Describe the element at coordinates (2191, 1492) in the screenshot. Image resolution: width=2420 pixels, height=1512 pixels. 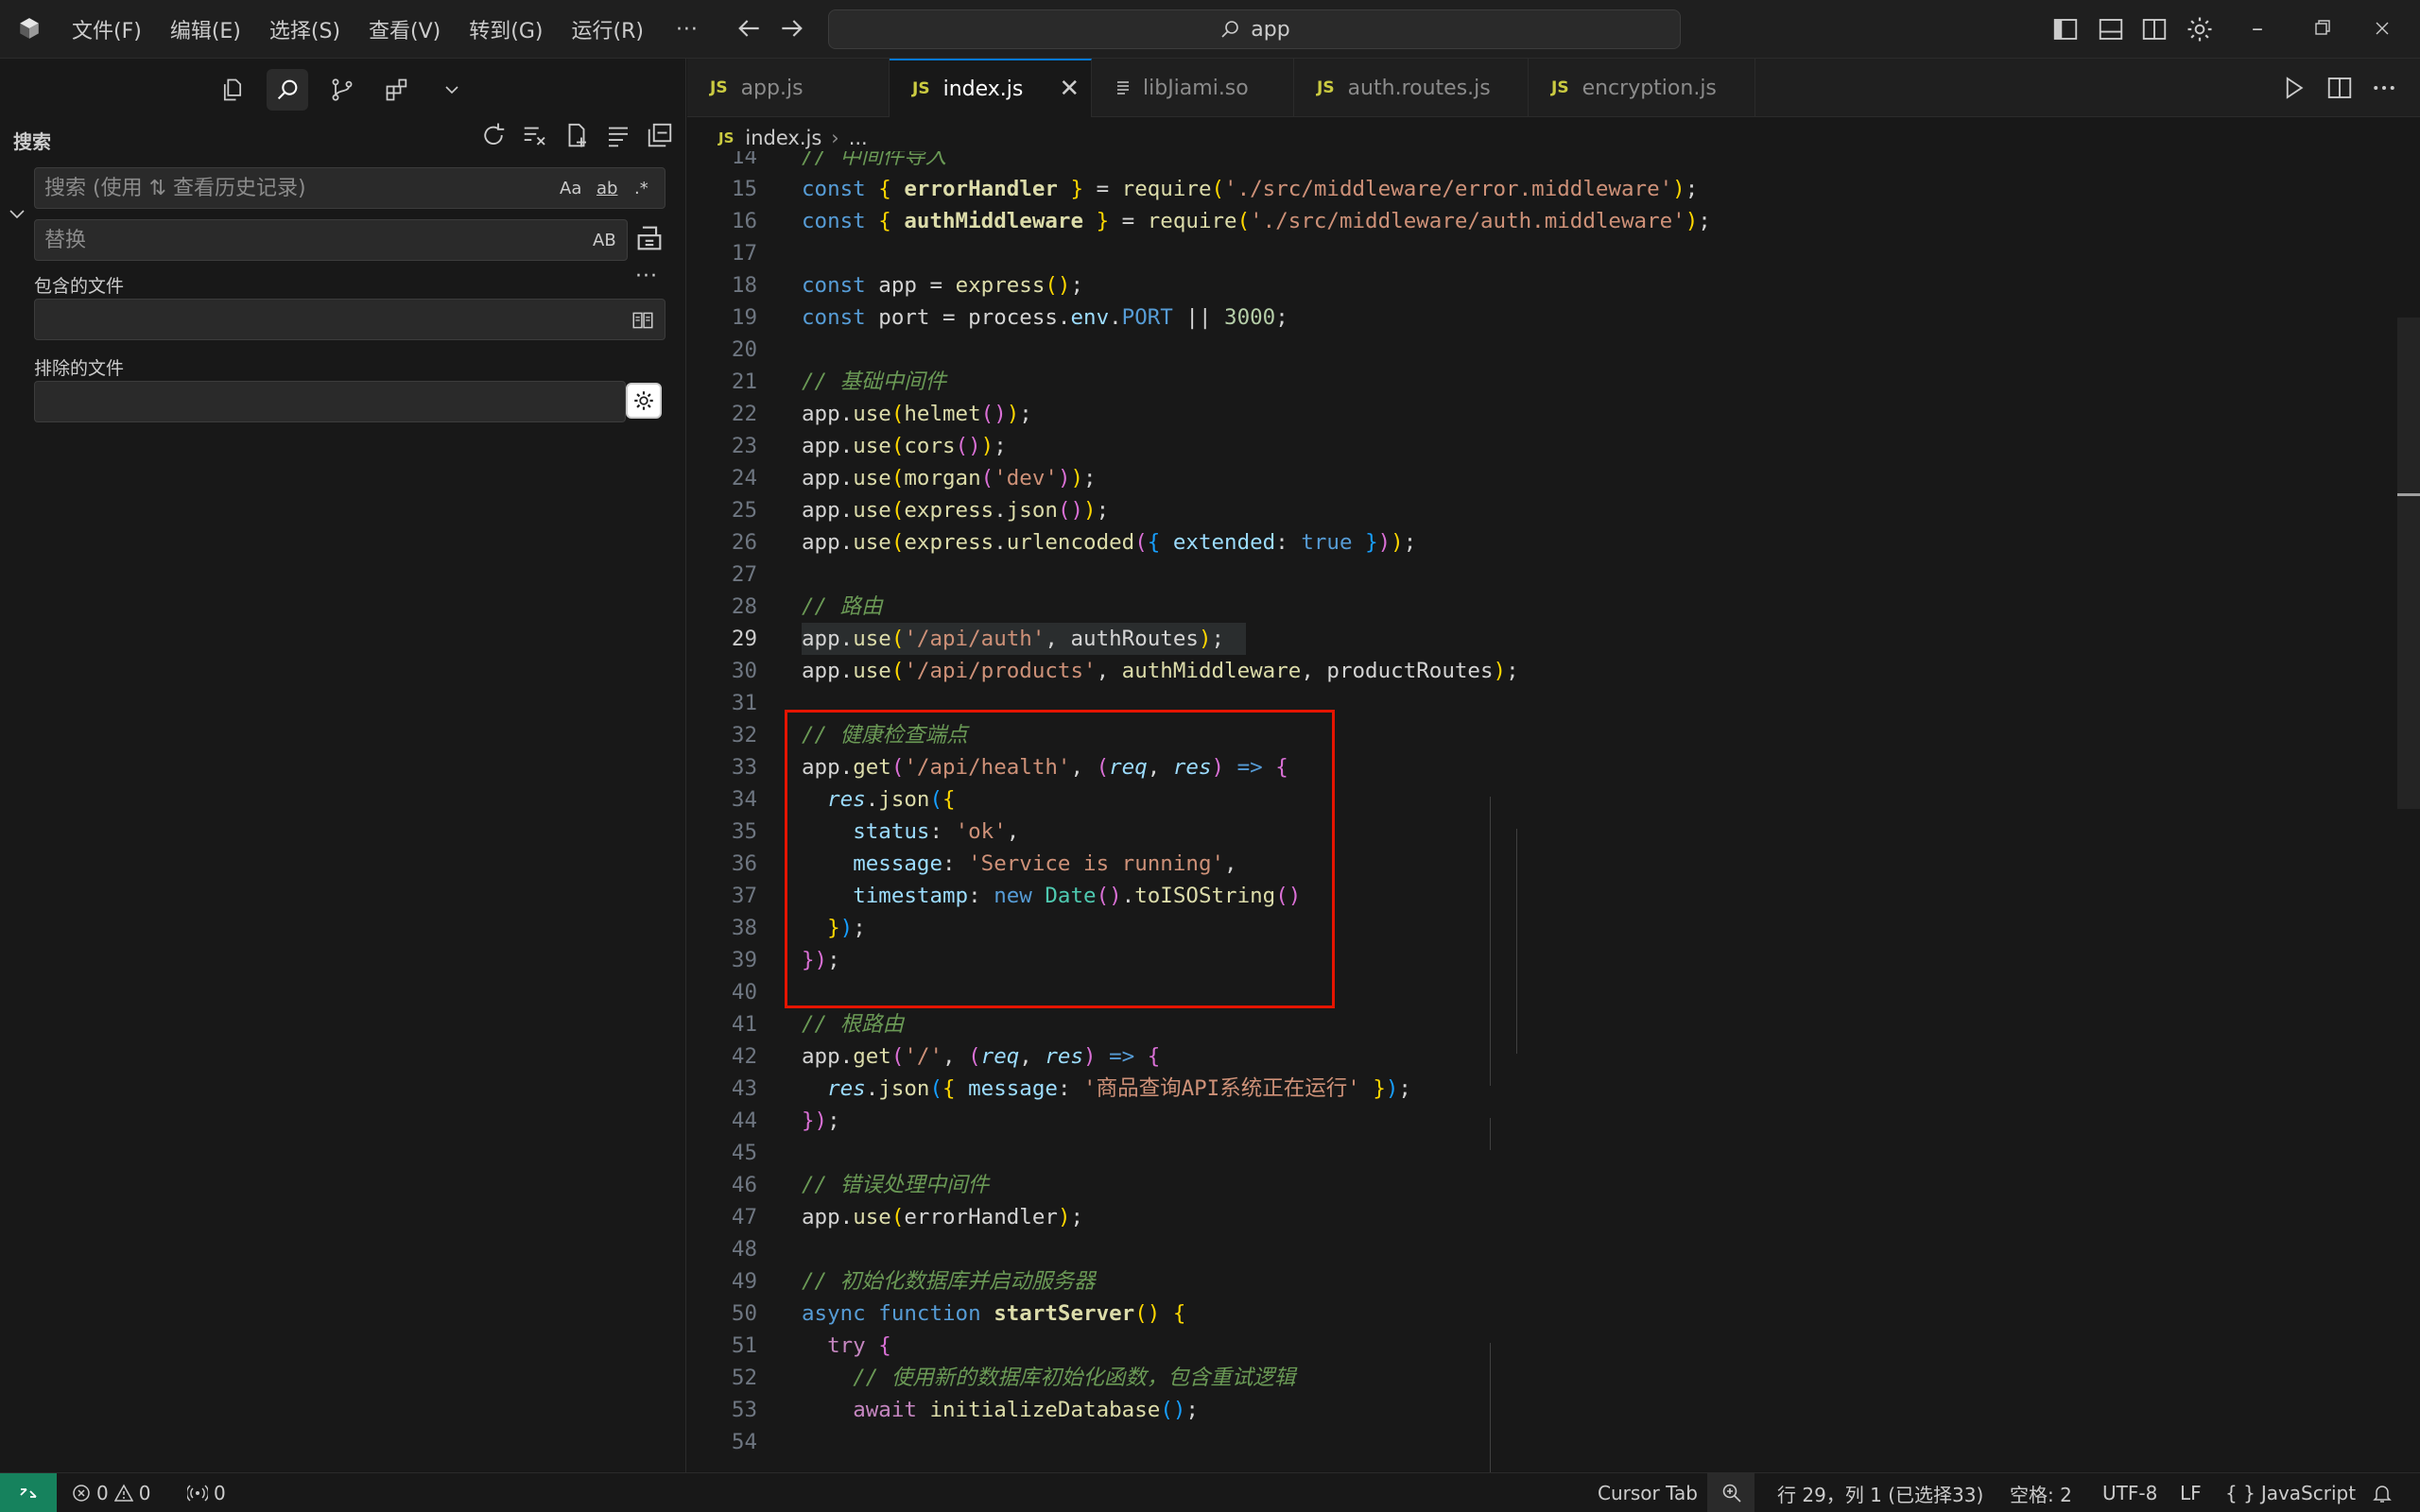
I see `eol-status: LF` at that location.